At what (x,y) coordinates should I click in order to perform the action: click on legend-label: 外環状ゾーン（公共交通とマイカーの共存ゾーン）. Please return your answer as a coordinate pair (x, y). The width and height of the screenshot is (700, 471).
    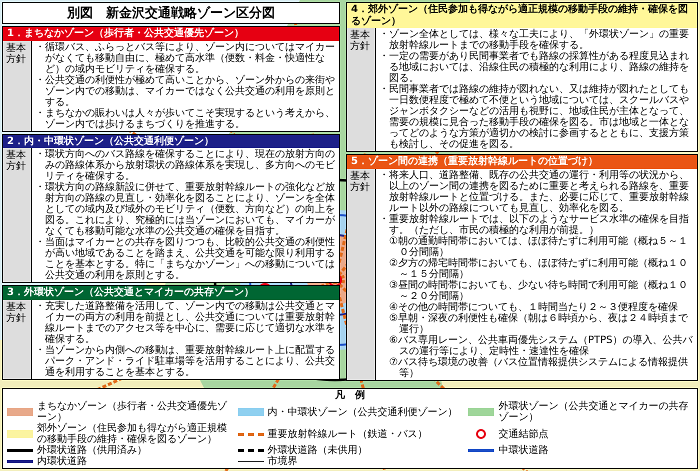
    Looking at the image, I should click on (594, 412).